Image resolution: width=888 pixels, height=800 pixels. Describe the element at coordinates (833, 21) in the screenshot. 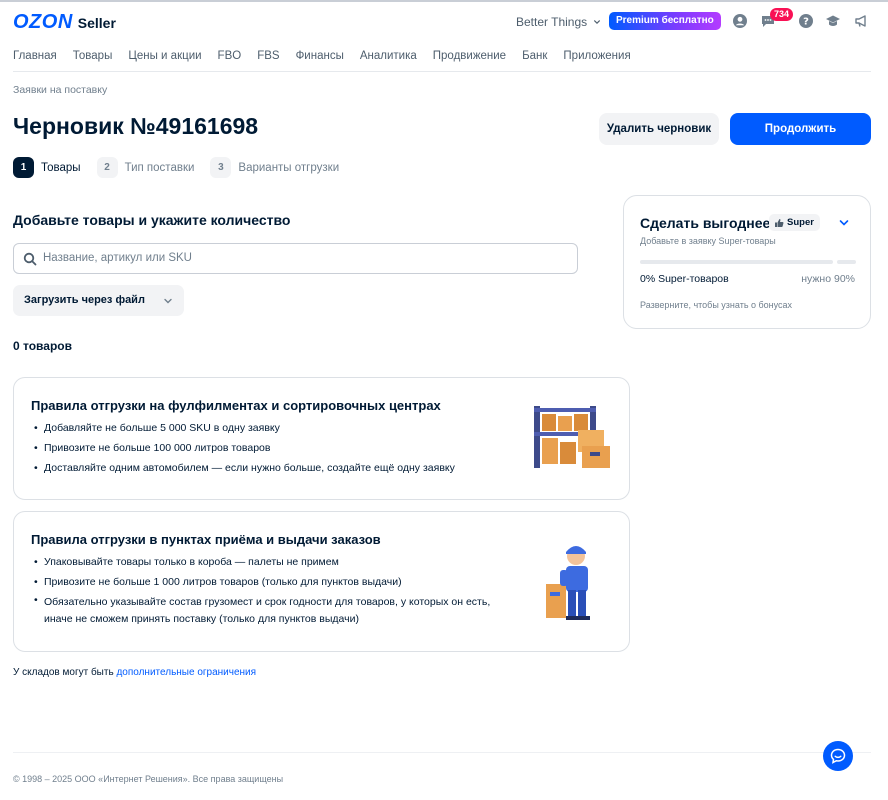

I see `education-icon` at that location.